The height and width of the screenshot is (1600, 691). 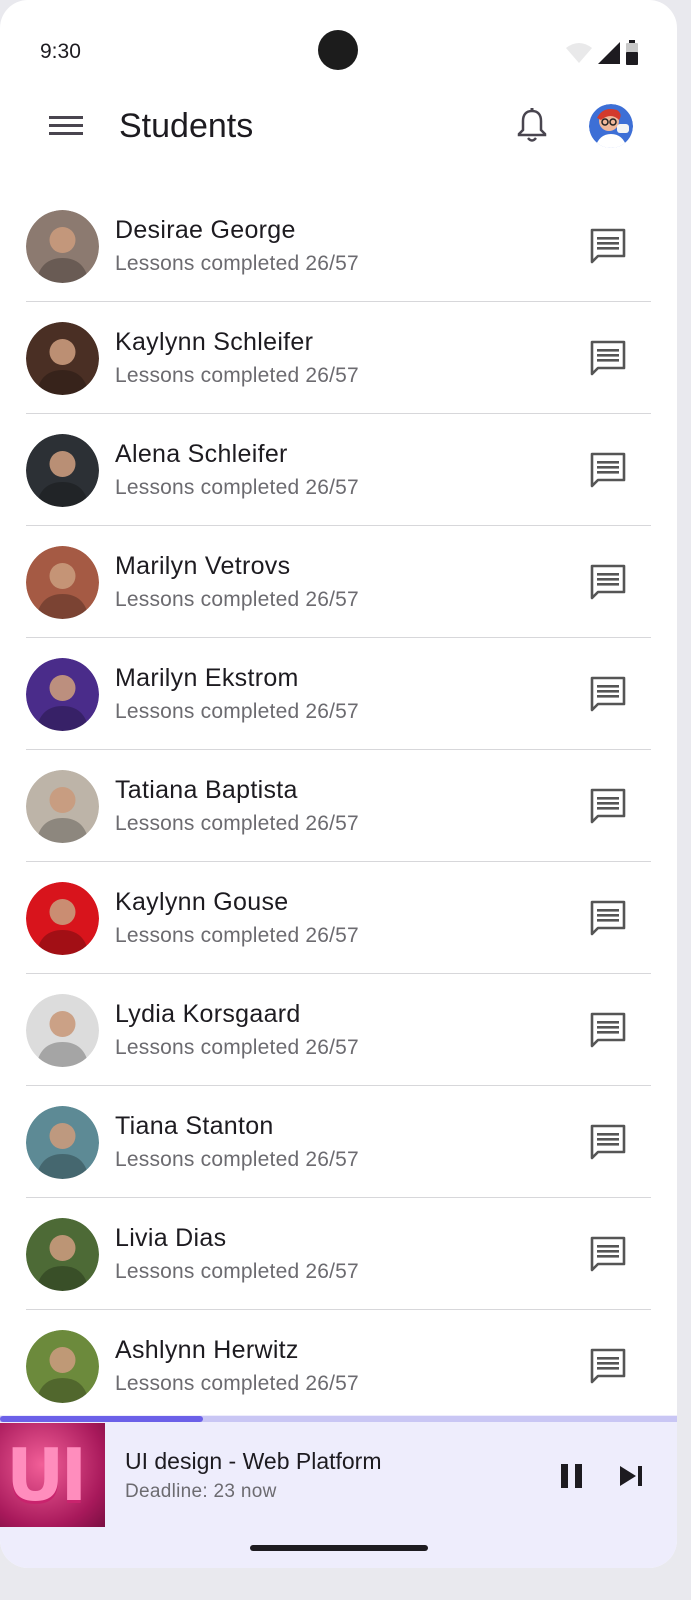 I want to click on student-name: Marilyn Ekstrom, so click(x=207, y=678).